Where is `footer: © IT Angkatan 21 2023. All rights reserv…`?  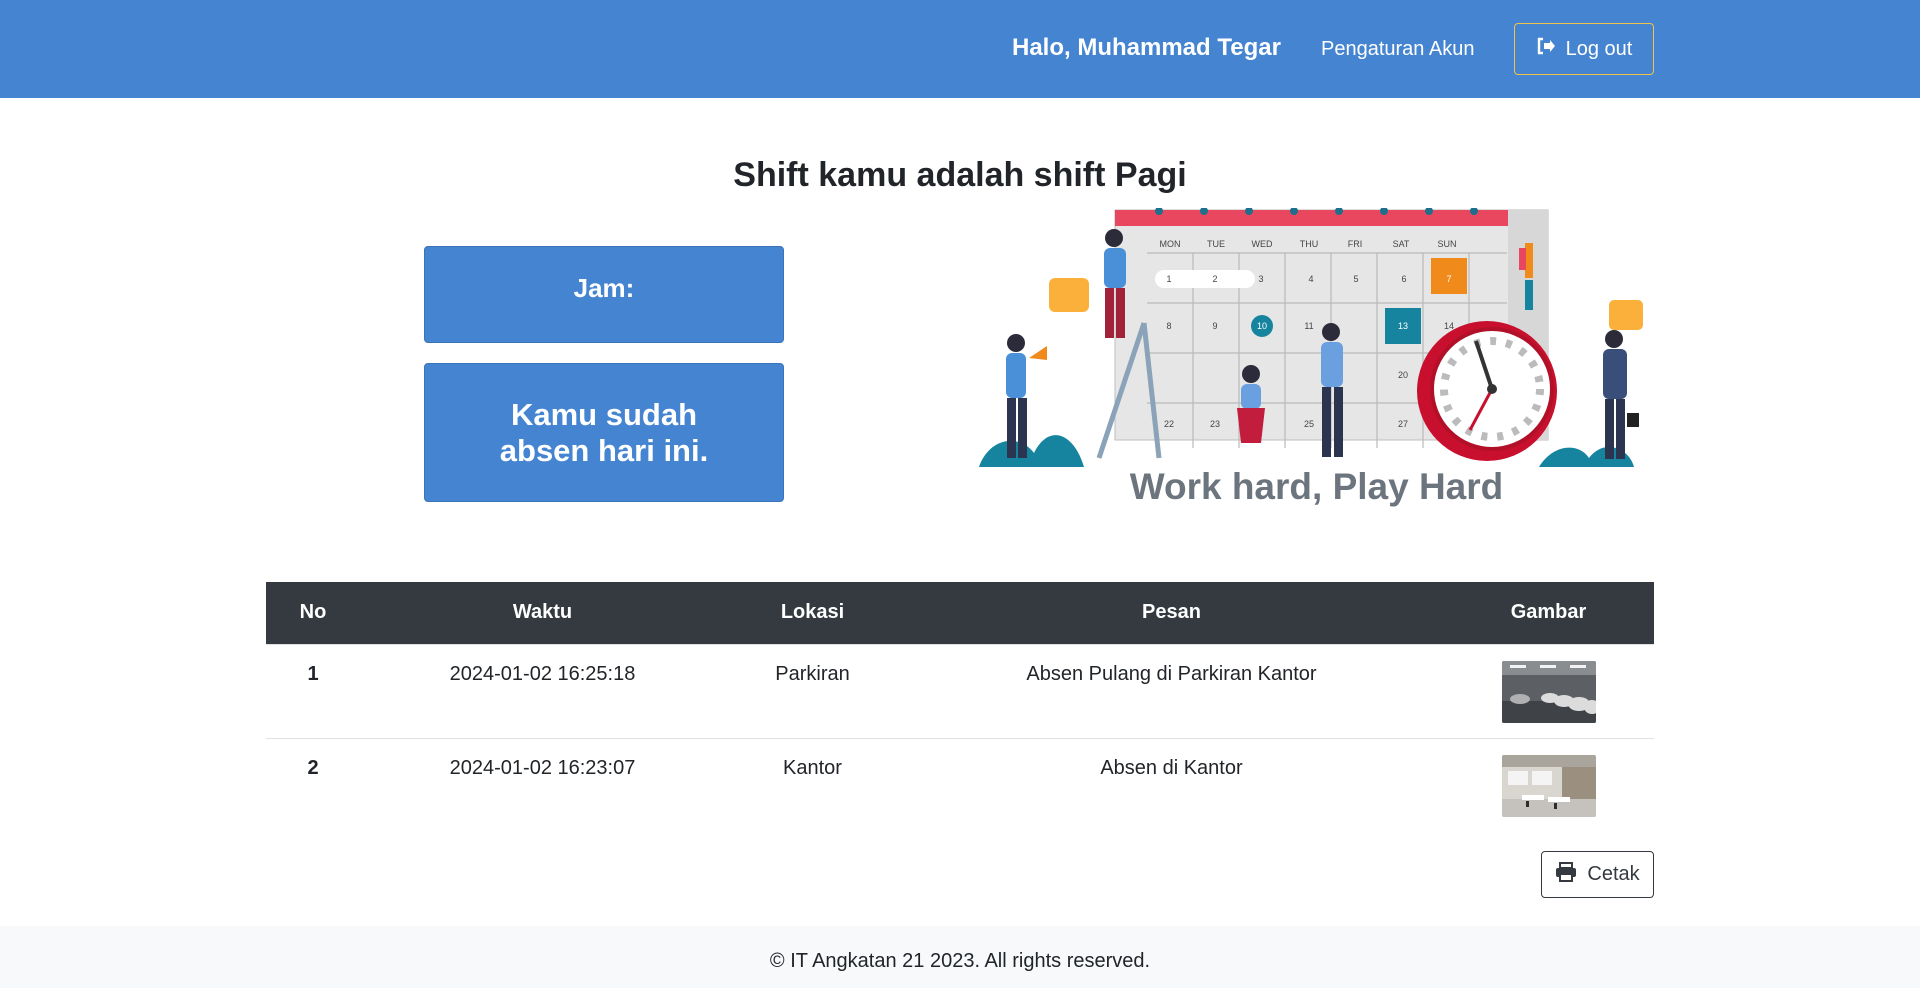
footer: © IT Angkatan 21 2023. All rights reserv… is located at coordinates (960, 957).